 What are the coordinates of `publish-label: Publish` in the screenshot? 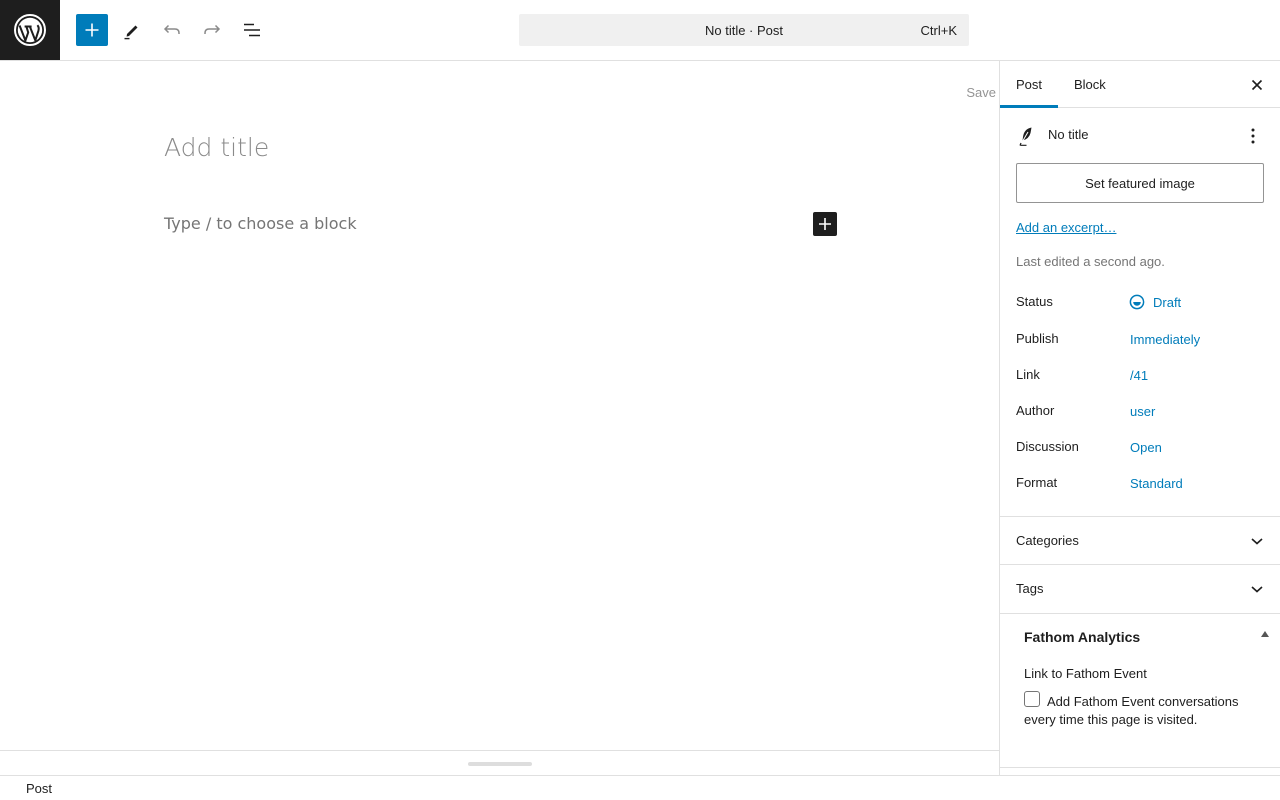 It's located at (1037, 338).